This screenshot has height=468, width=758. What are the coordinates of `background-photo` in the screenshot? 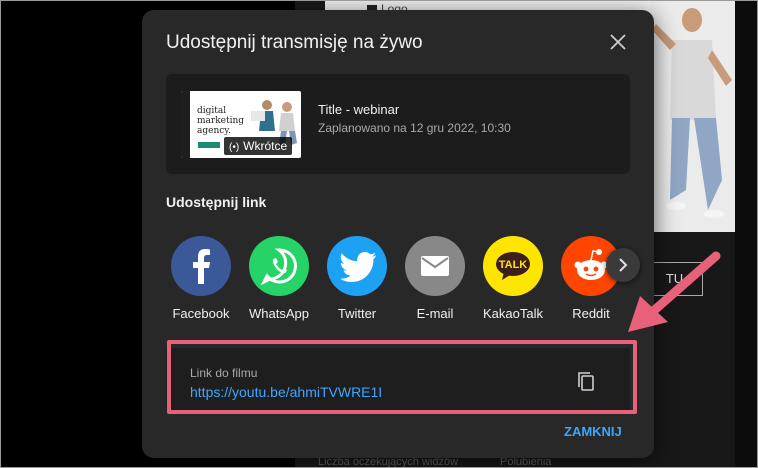 It's located at (692, 116).